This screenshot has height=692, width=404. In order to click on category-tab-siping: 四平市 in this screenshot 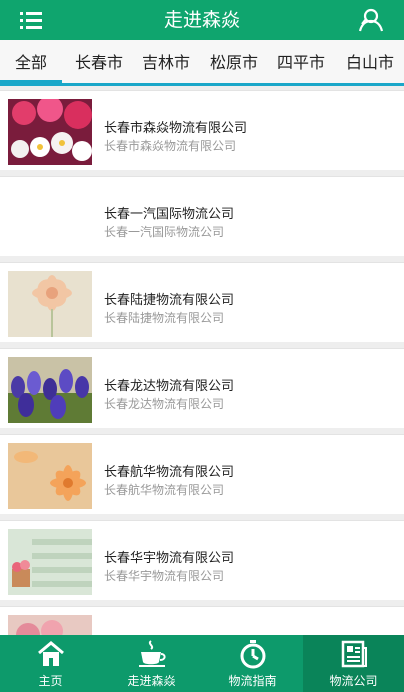, I will do `click(301, 61)`.